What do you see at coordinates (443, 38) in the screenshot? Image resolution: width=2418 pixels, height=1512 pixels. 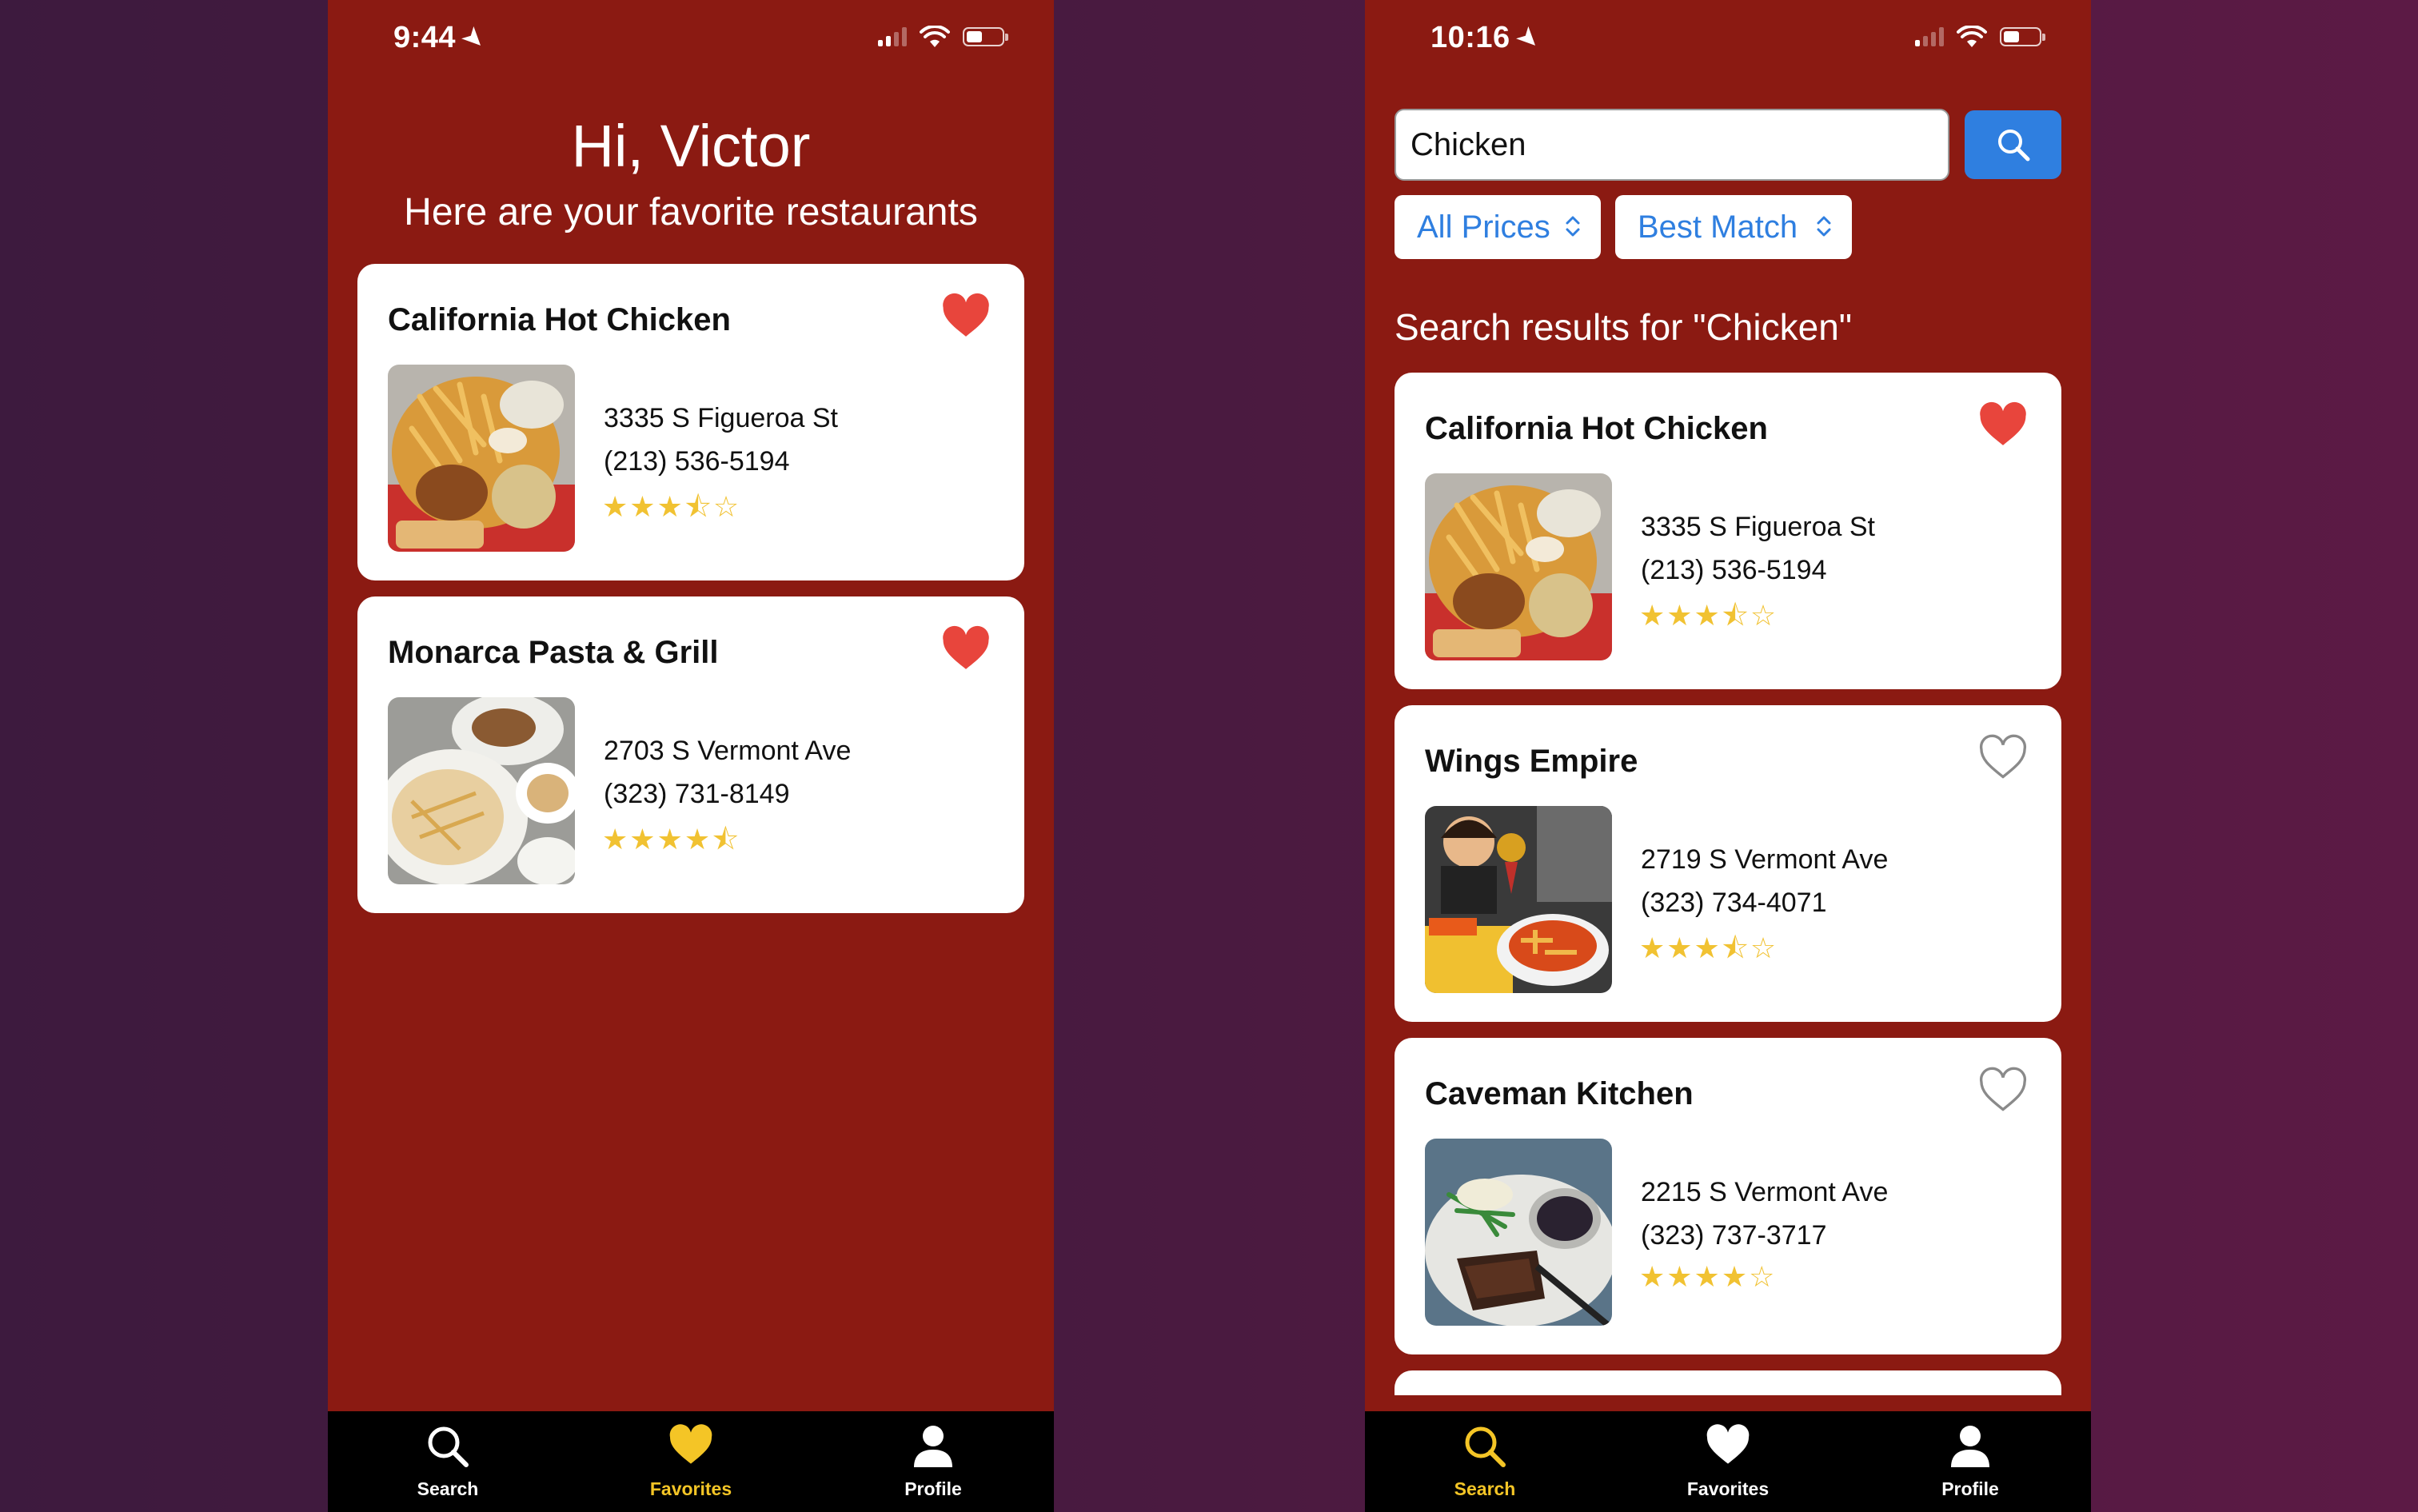 I see `status-time: 9:44➤` at bounding box center [443, 38].